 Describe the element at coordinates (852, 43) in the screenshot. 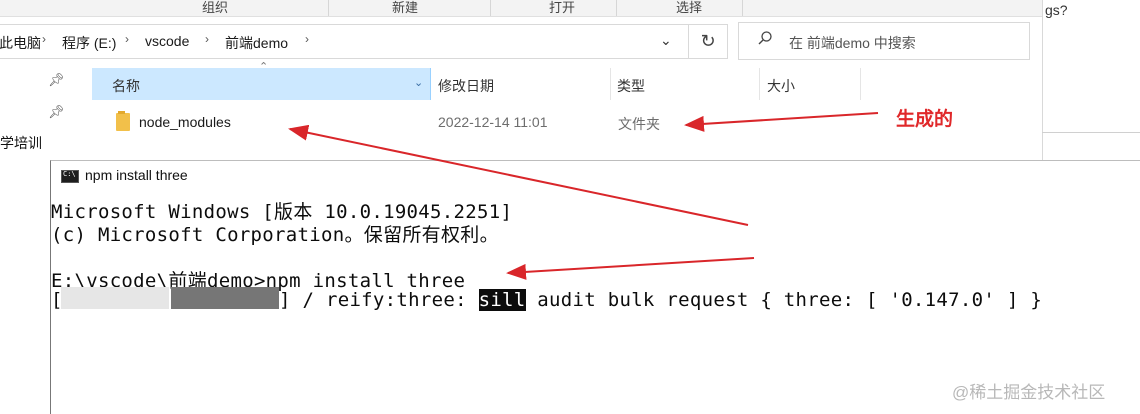

I see `search-placeholder: 在 前端demo 中搜索` at that location.